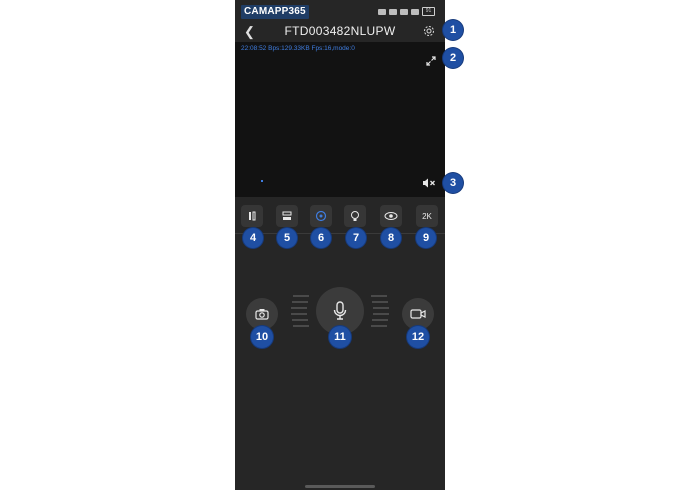  What do you see at coordinates (418, 314) in the screenshot?
I see `video-record-icon` at bounding box center [418, 314].